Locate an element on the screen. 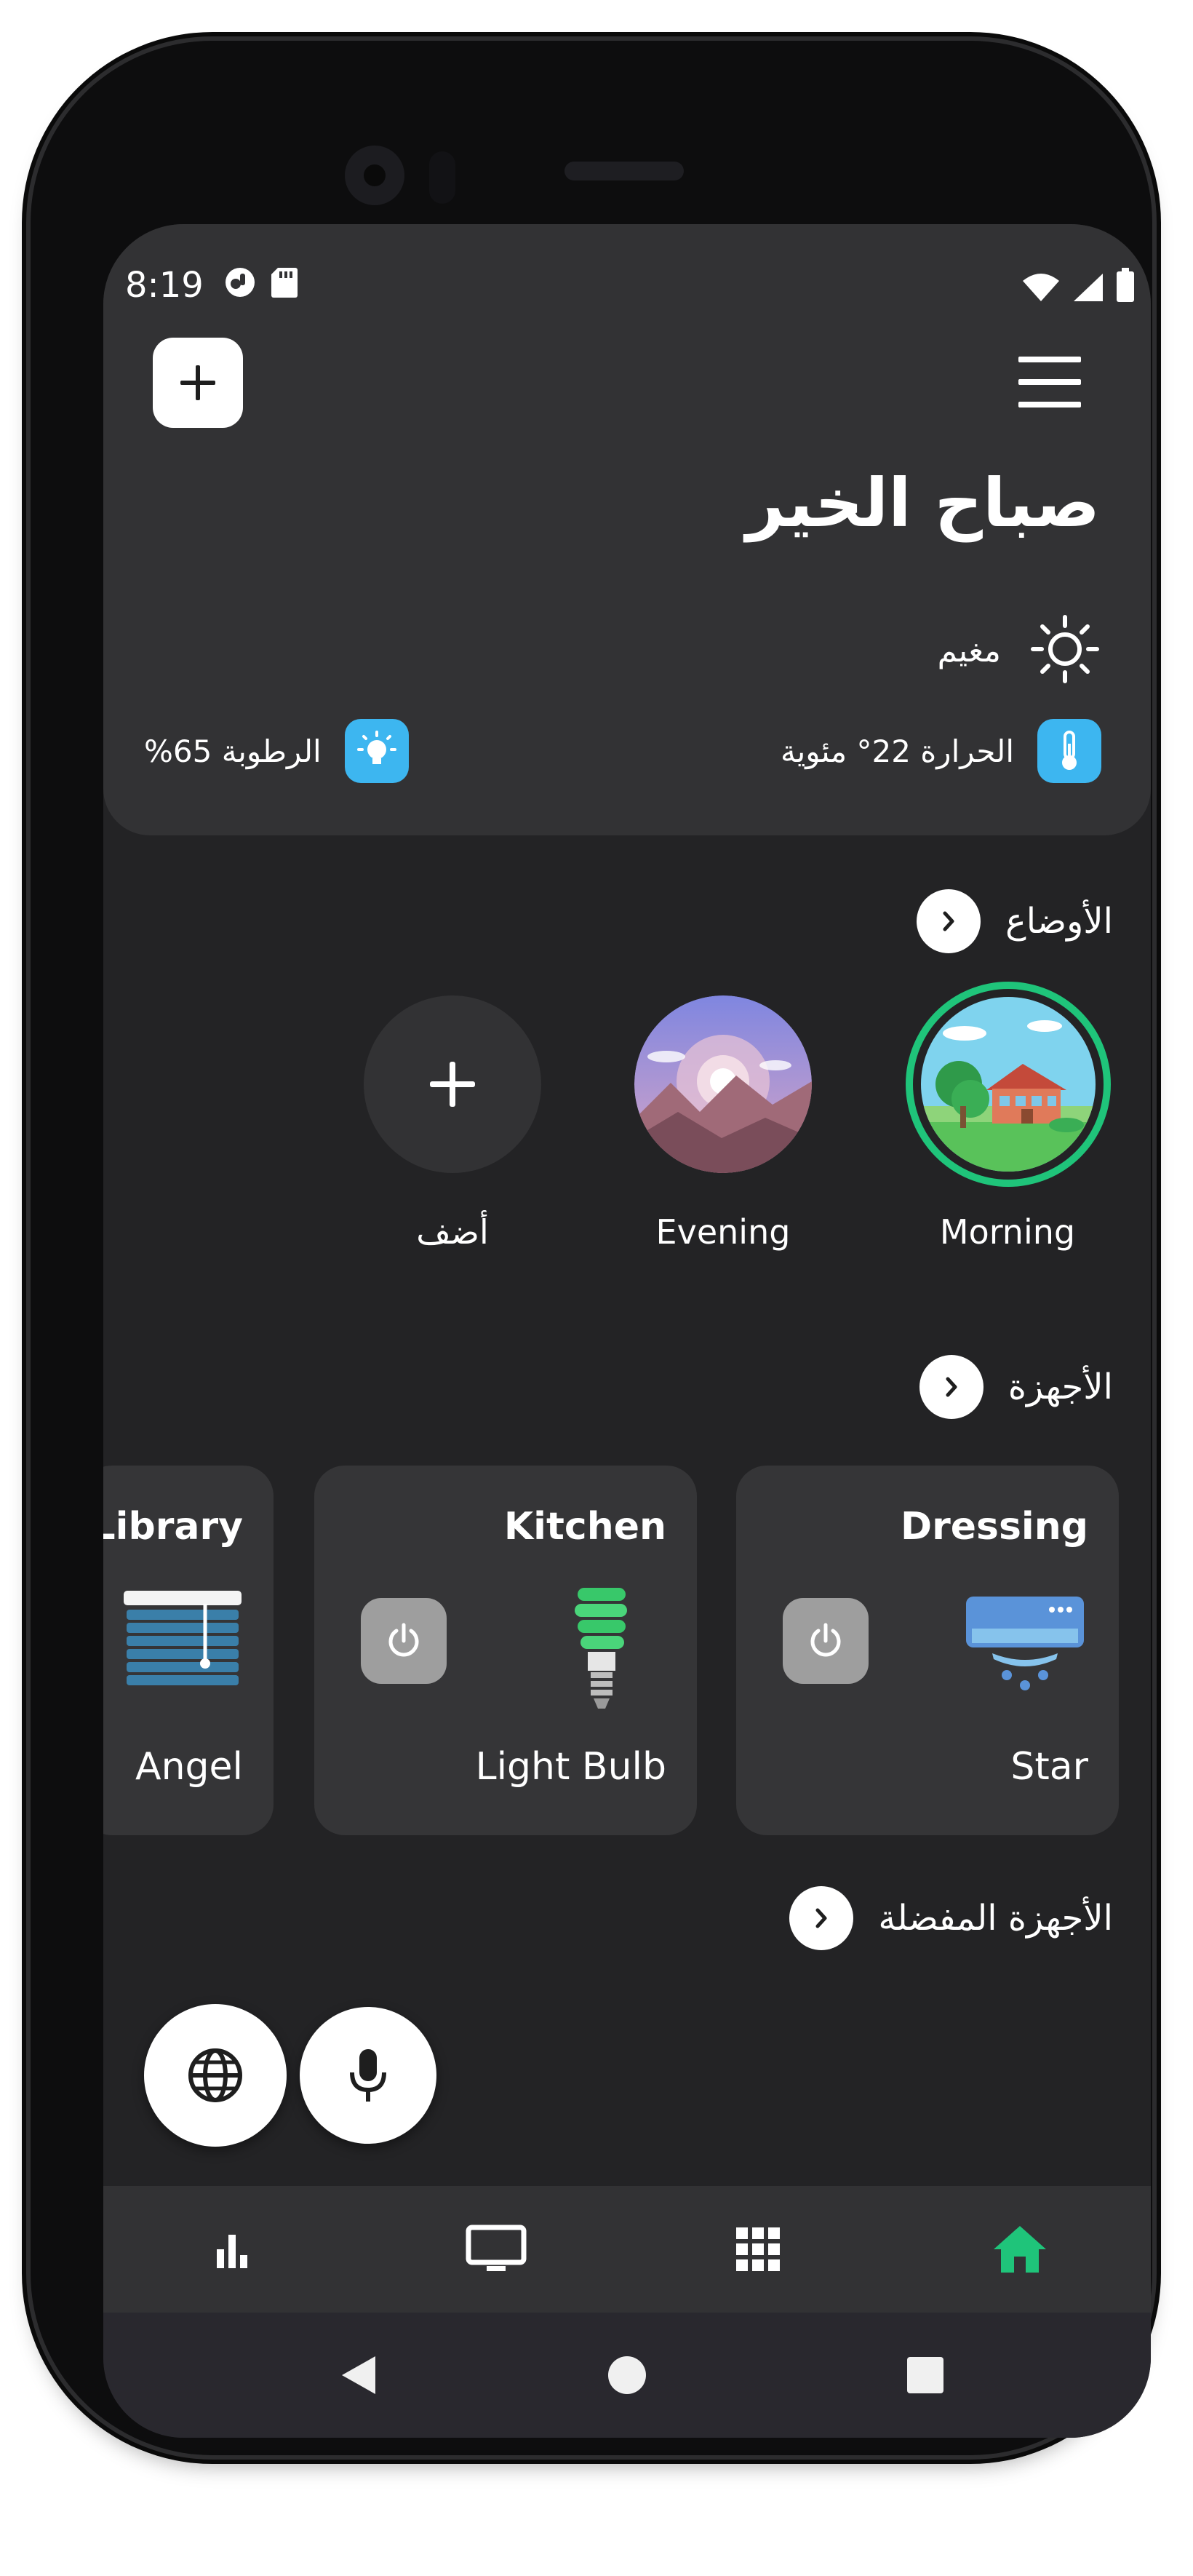 The height and width of the screenshot is (2576, 1193). status-bar: 8:19 is located at coordinates (627, 282).